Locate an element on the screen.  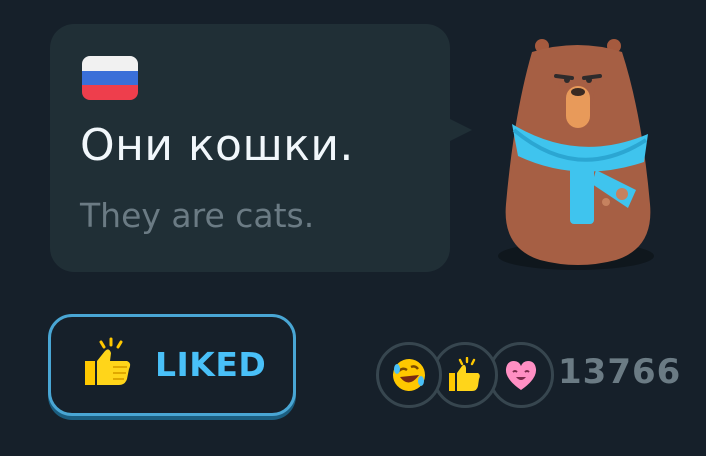
heart-eyes-emoji-icon is located at coordinates (521, 375).